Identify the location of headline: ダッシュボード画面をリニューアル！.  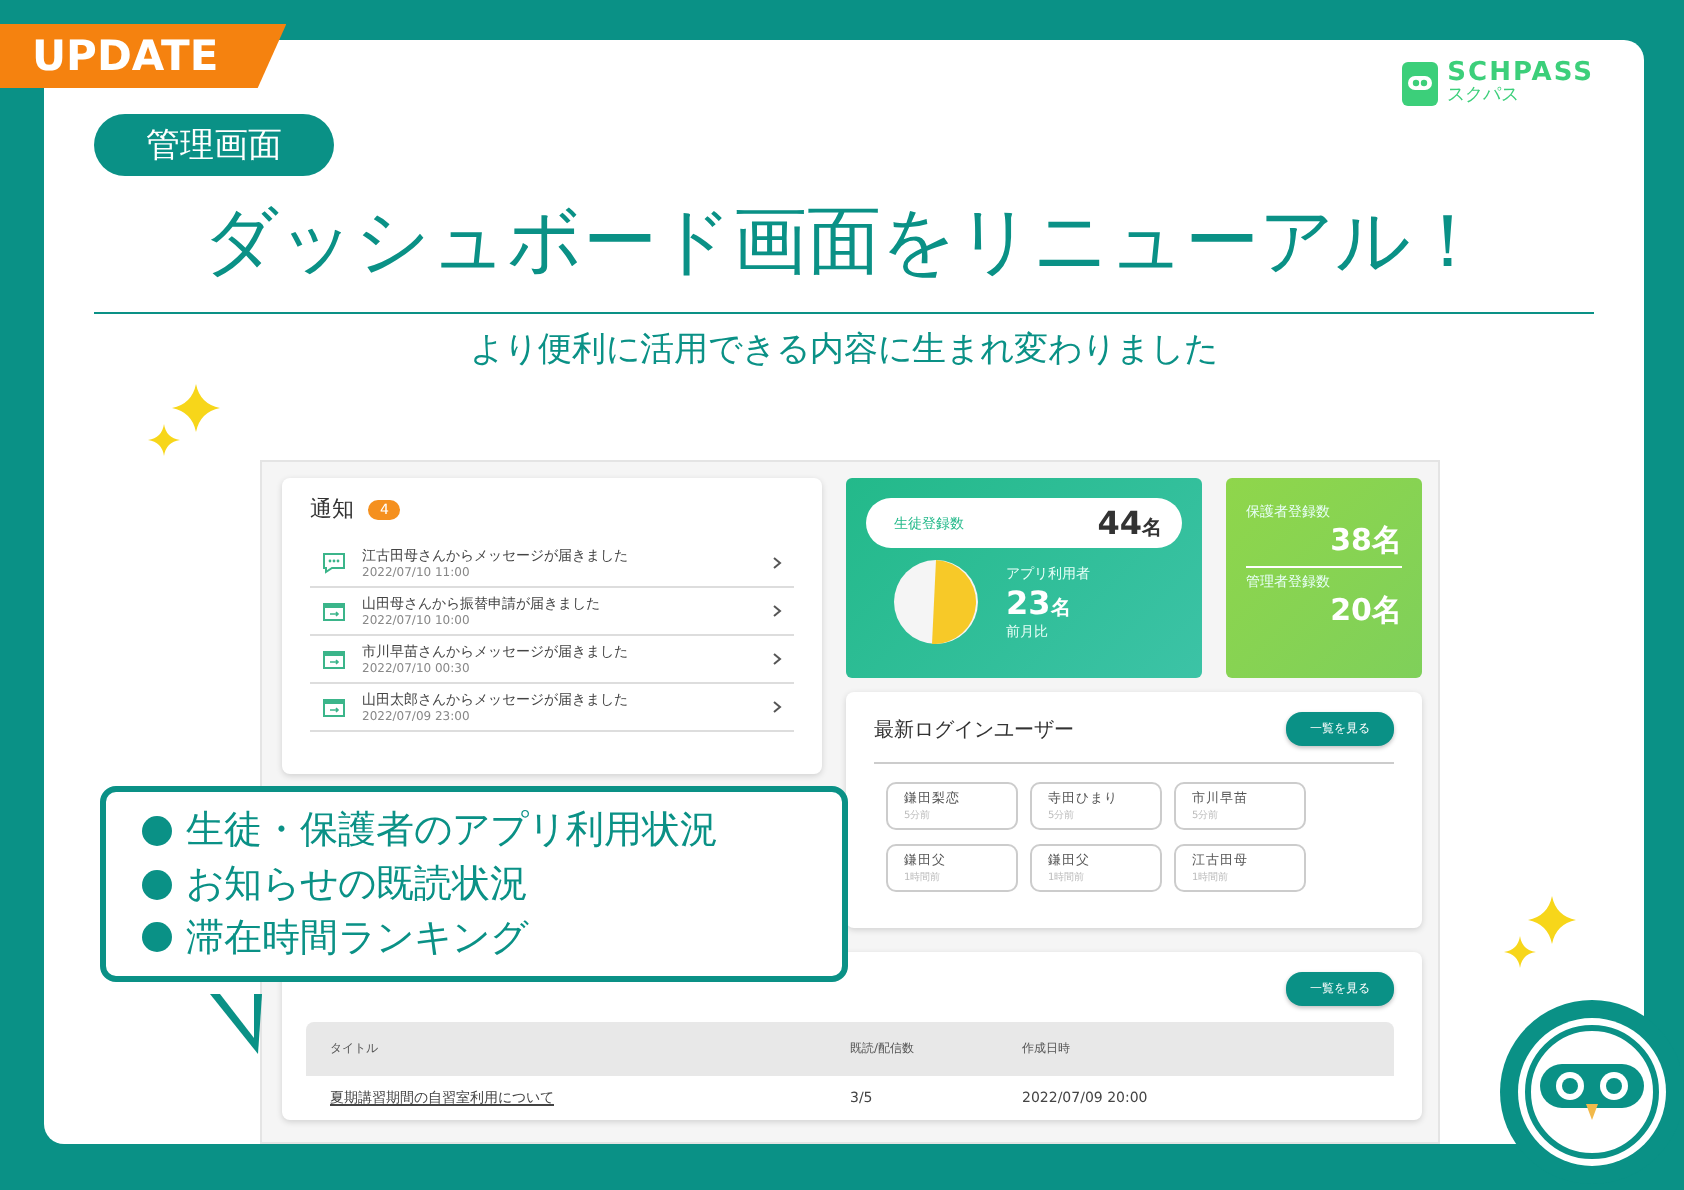
(844, 253).